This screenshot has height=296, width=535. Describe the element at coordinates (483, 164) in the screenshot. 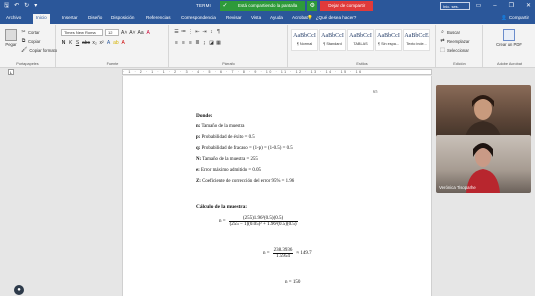

I see `participant-video: Verónica Tisoparhe` at that location.